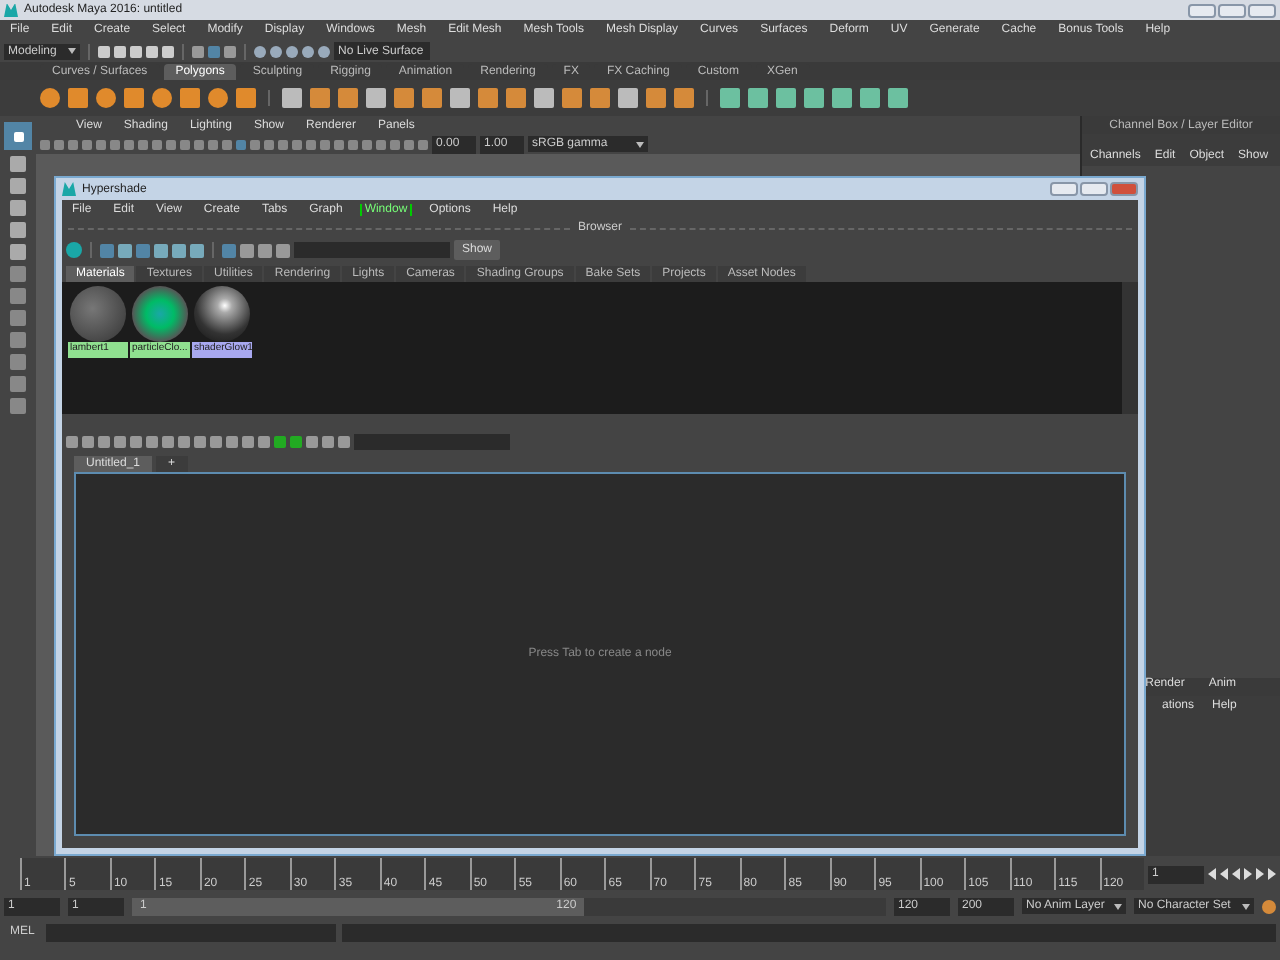  I want to click on node-search-field, so click(432, 442).